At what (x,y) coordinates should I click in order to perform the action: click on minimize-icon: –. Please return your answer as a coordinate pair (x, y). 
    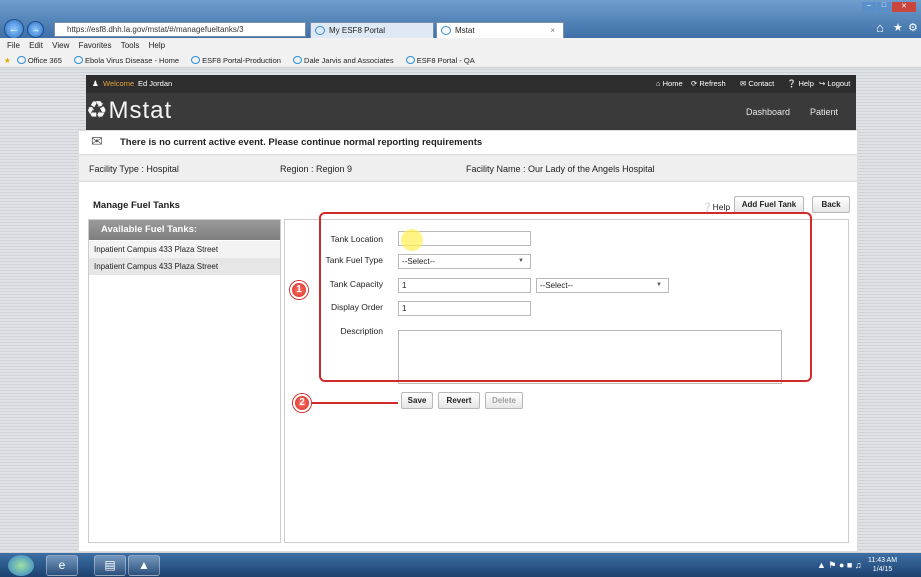
    Looking at the image, I should click on (869, 7).